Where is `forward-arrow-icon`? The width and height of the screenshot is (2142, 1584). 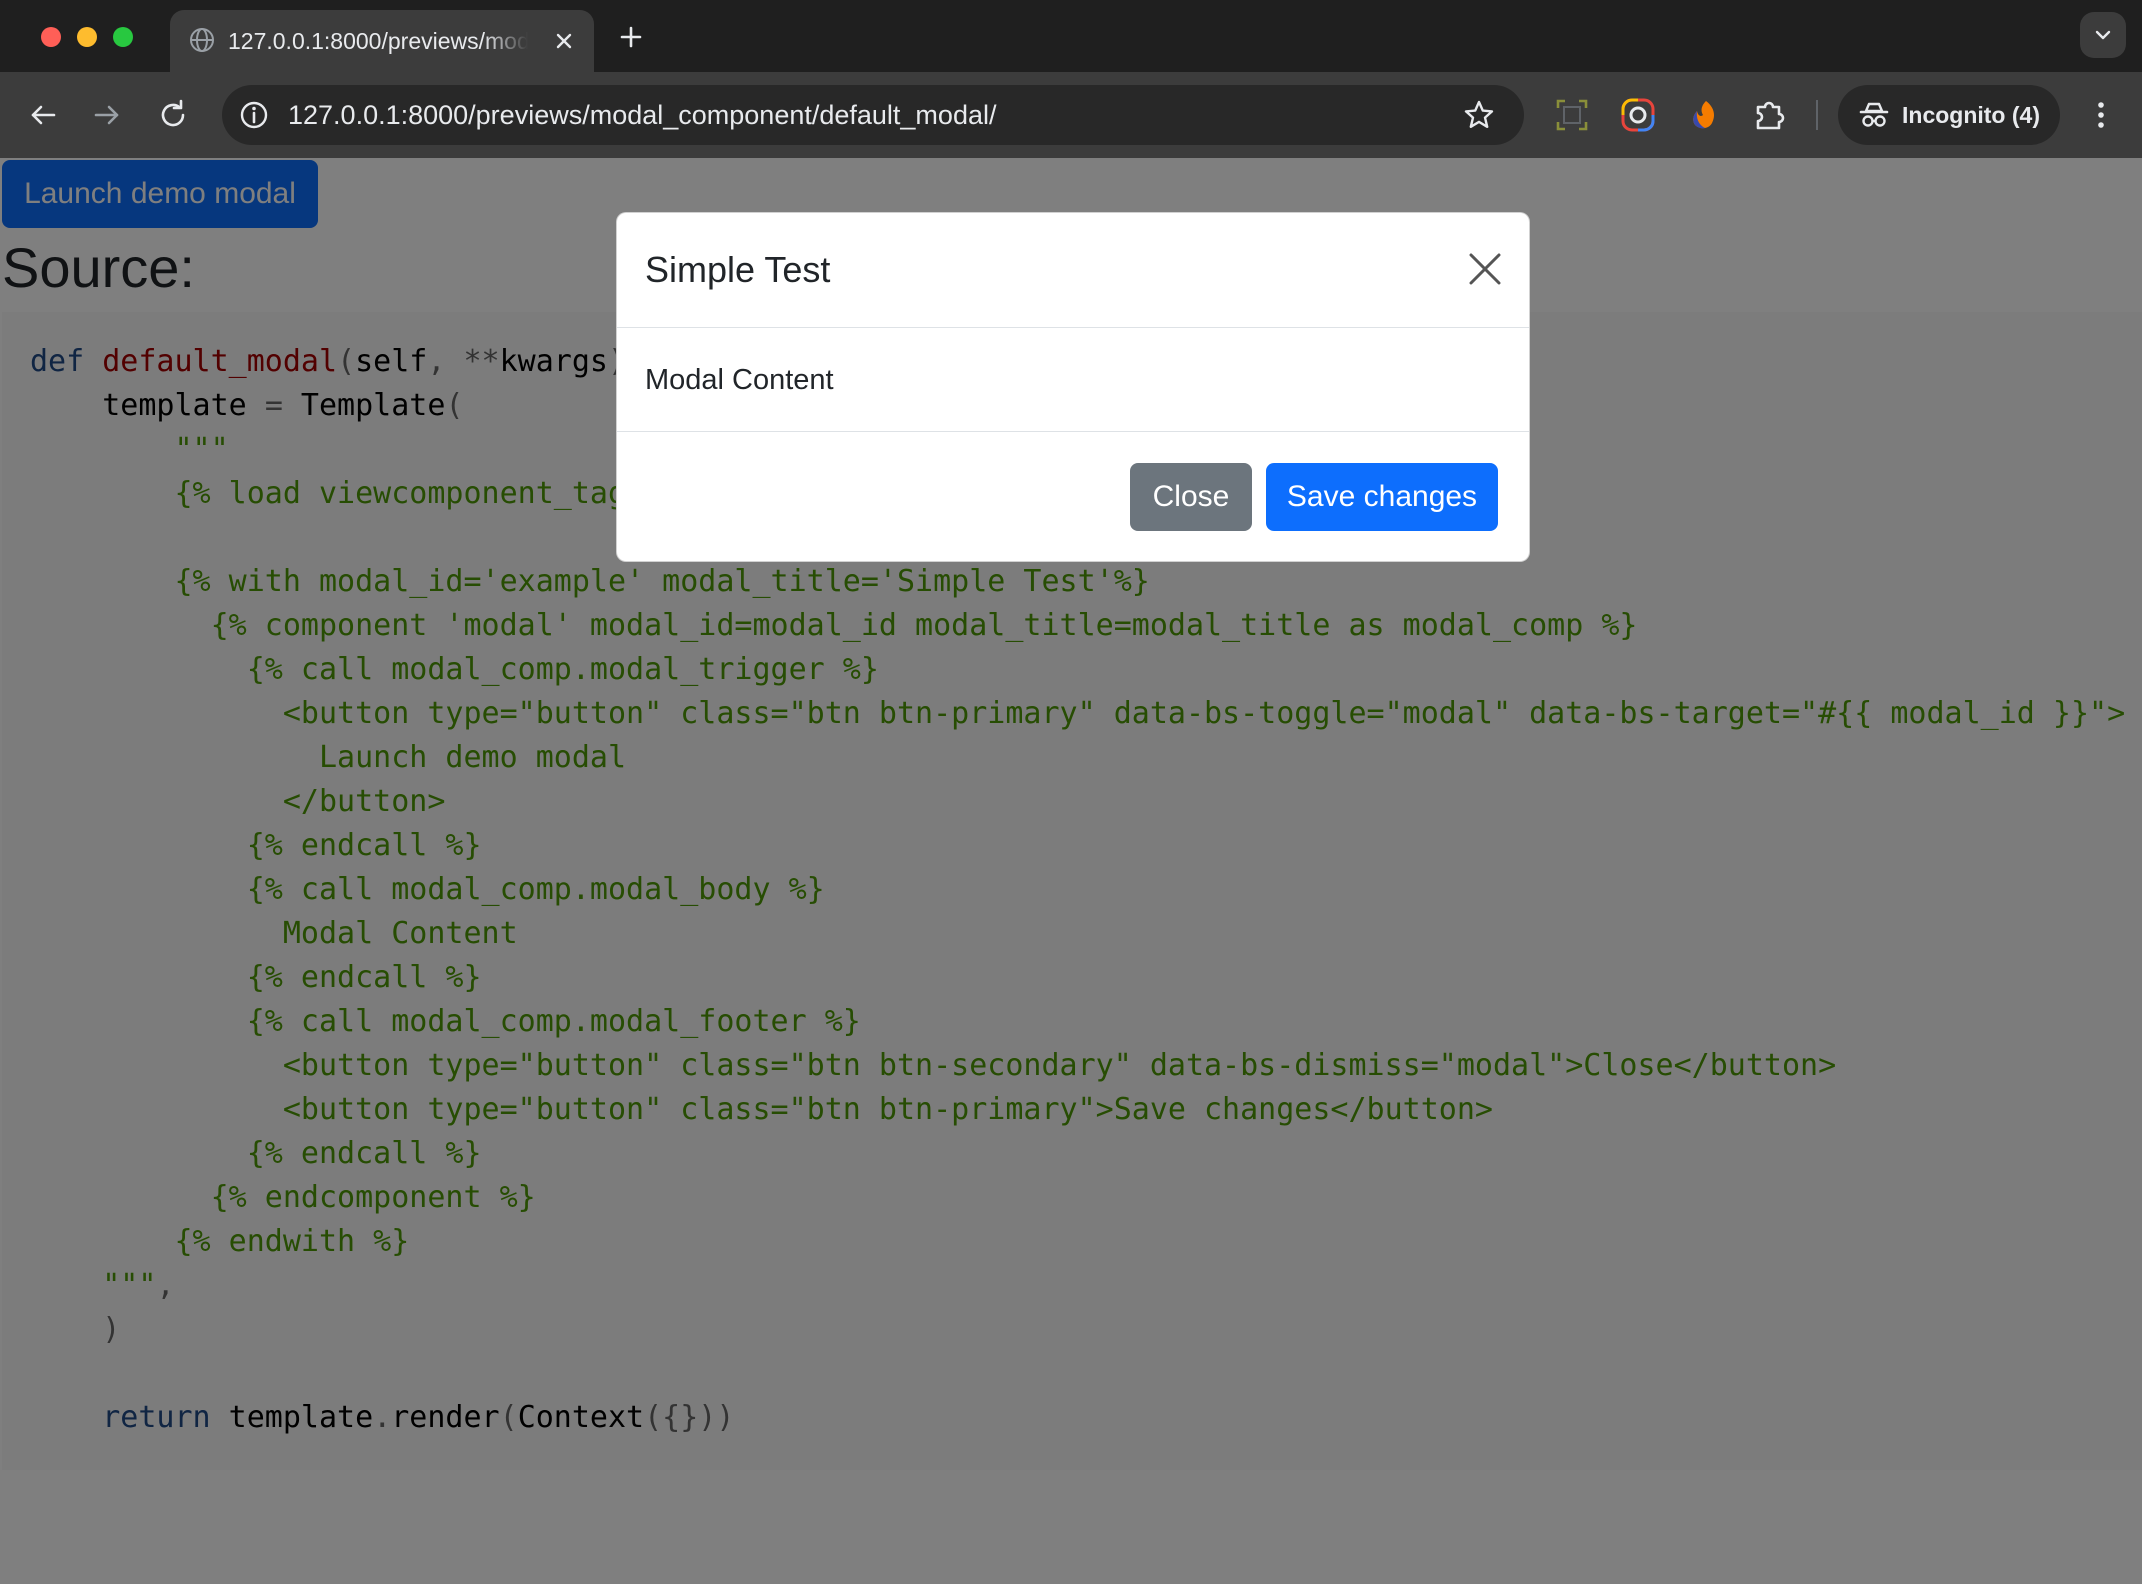 forward-arrow-icon is located at coordinates (107, 115).